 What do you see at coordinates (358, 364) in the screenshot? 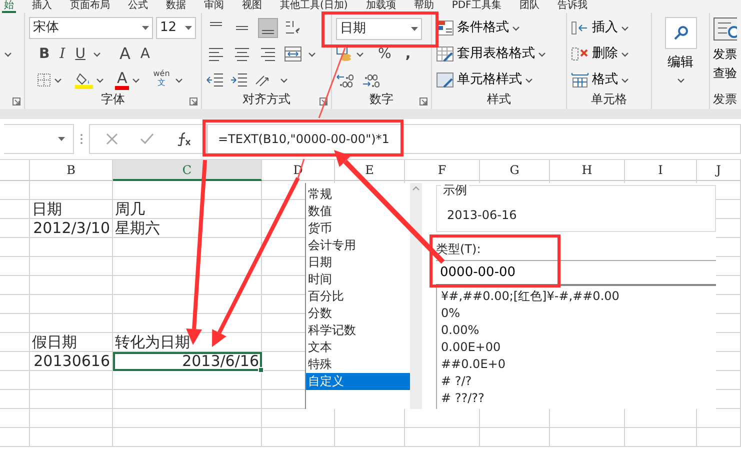
I see `category-item: 特殊` at bounding box center [358, 364].